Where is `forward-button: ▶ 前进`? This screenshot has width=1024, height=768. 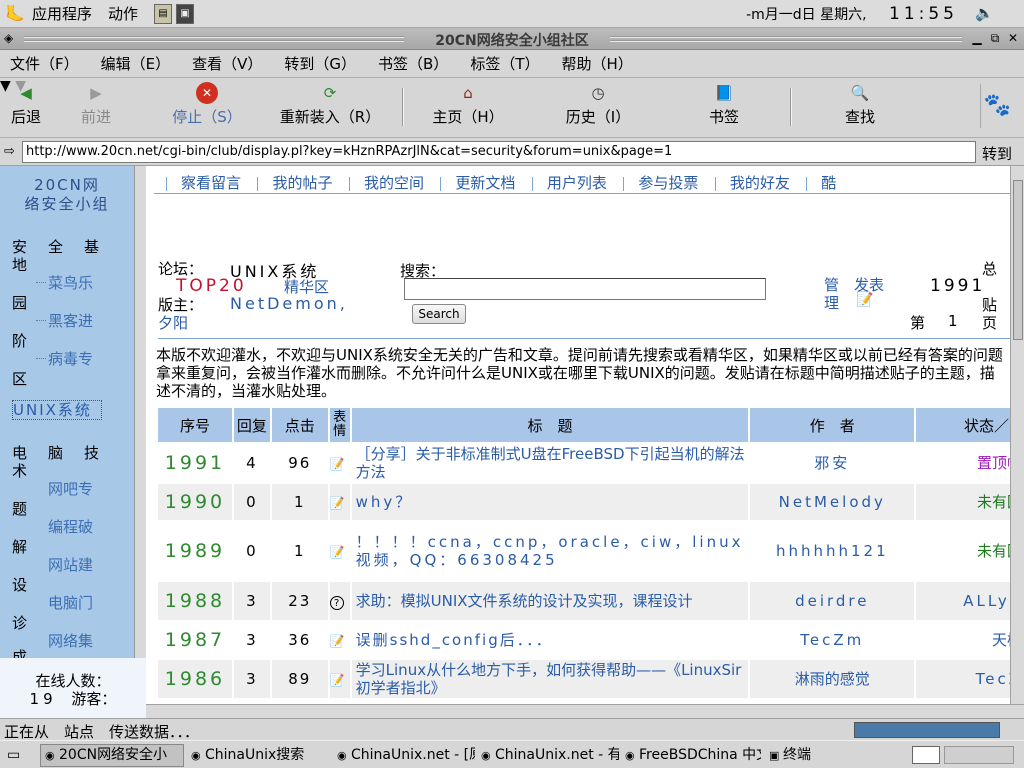 forward-button: ▶ 前进 is located at coordinates (96, 104).